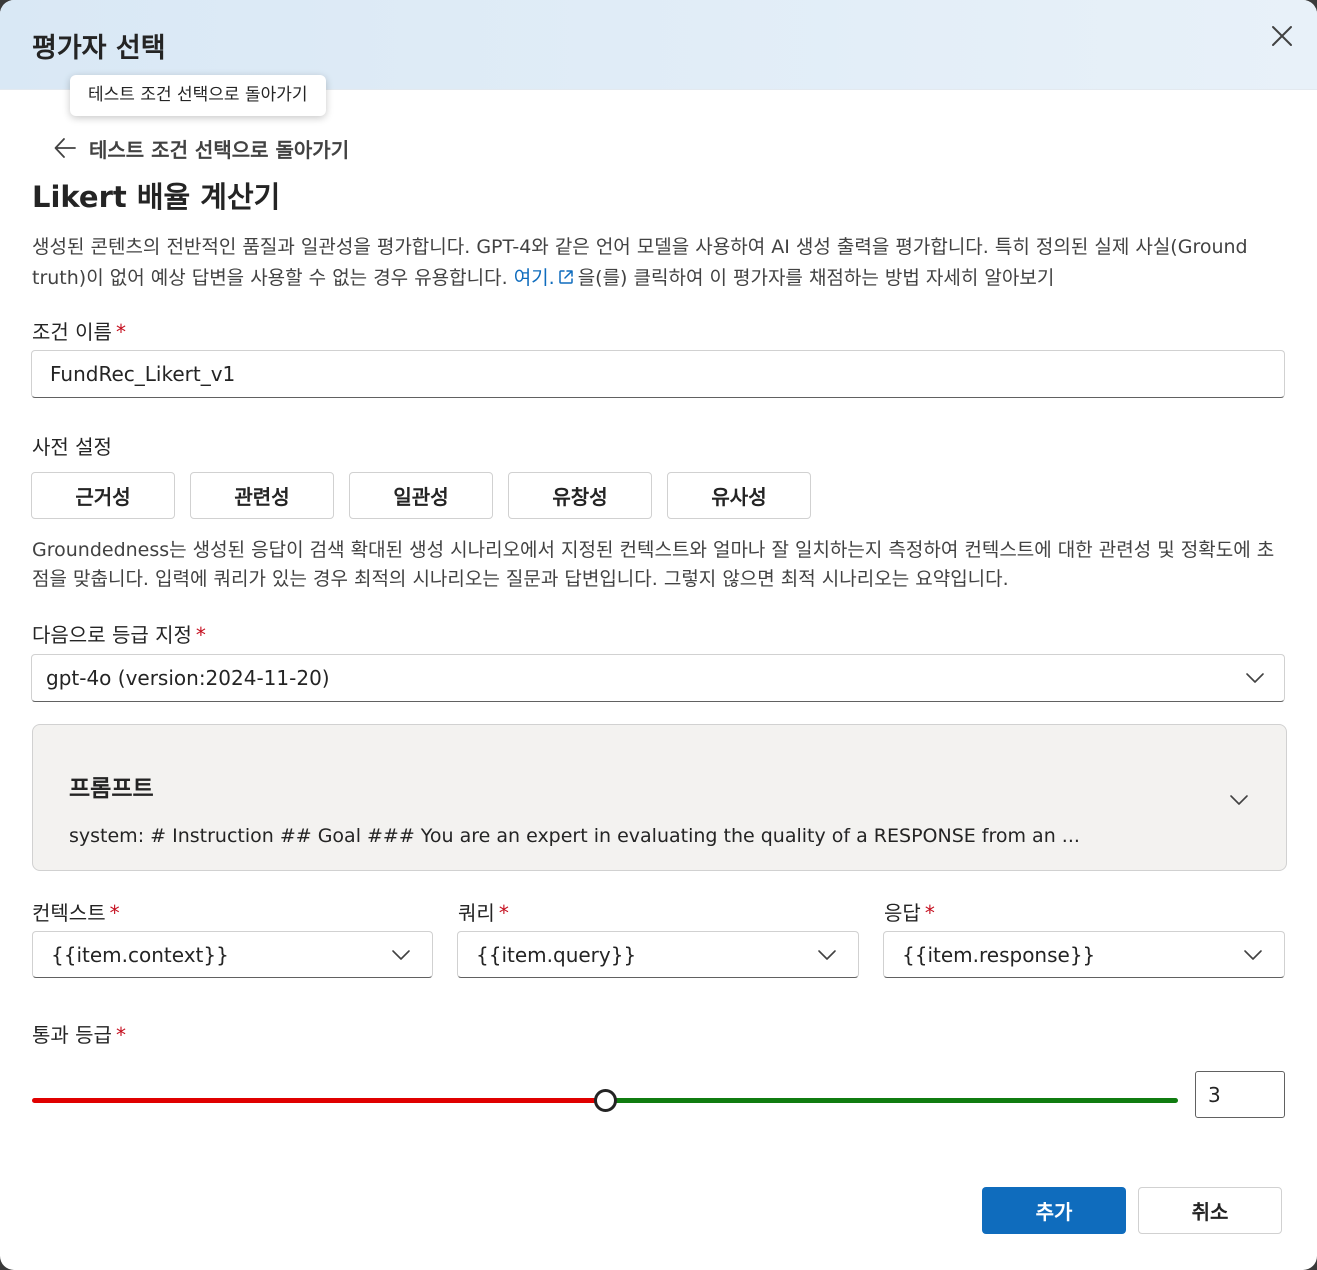 This screenshot has width=1317, height=1270. I want to click on query-select: {{item.query}}, so click(658, 954).